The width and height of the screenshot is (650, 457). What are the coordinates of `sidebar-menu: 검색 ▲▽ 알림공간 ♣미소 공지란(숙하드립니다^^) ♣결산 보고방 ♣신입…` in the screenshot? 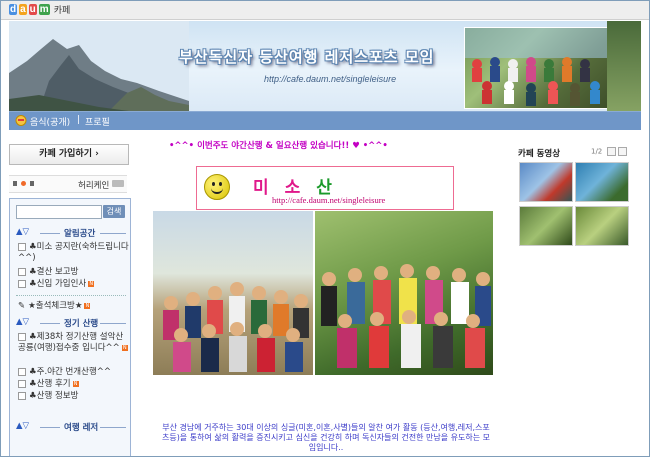 It's located at (70, 327).